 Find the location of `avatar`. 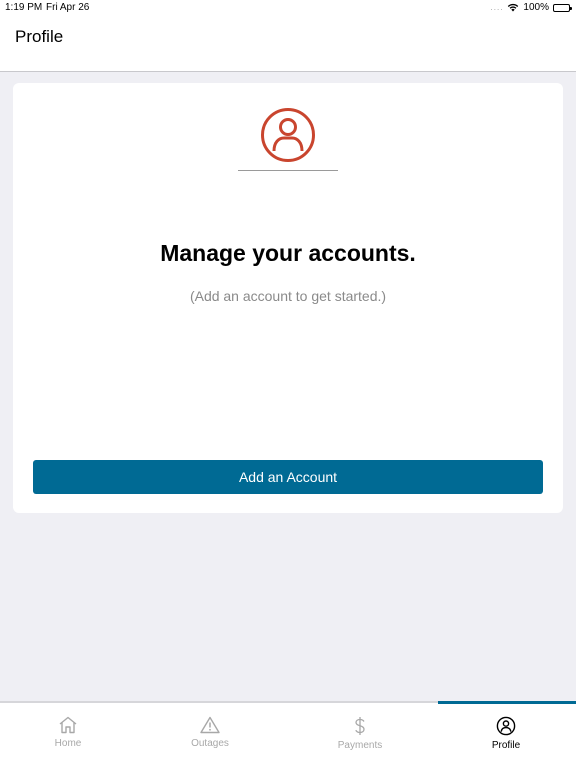

avatar is located at coordinates (288, 135).